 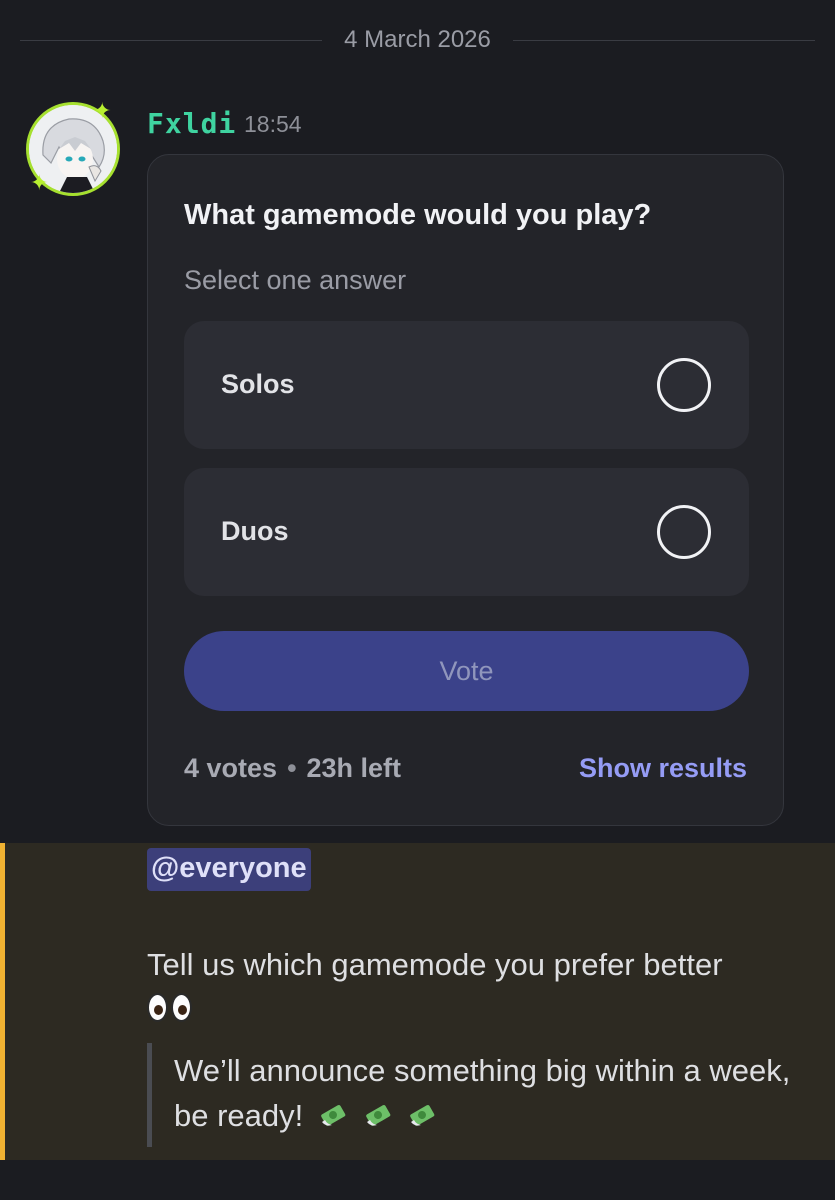 What do you see at coordinates (273, 124) in the screenshot?
I see `message-timestamp: 18:54` at bounding box center [273, 124].